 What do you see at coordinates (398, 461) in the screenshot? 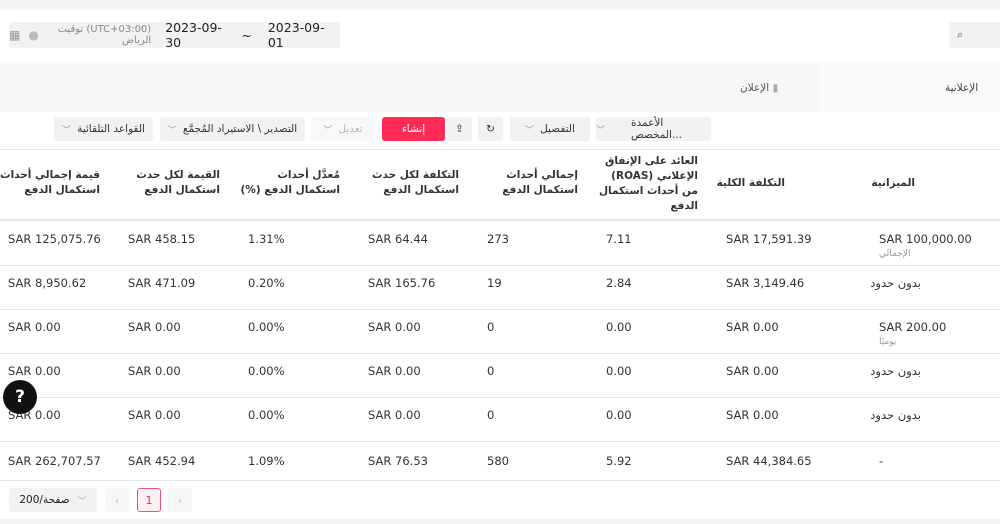
I see `cell-cpe: SAR 76.53` at bounding box center [398, 461].